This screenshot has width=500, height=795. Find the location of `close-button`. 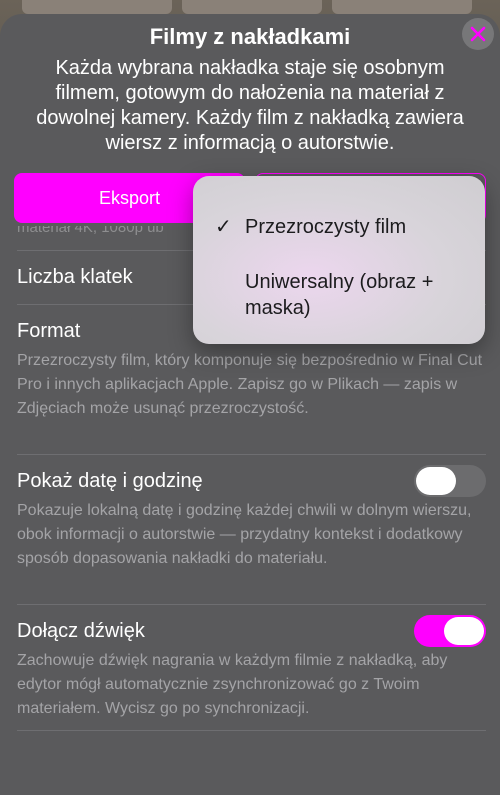

close-button is located at coordinates (478, 34).